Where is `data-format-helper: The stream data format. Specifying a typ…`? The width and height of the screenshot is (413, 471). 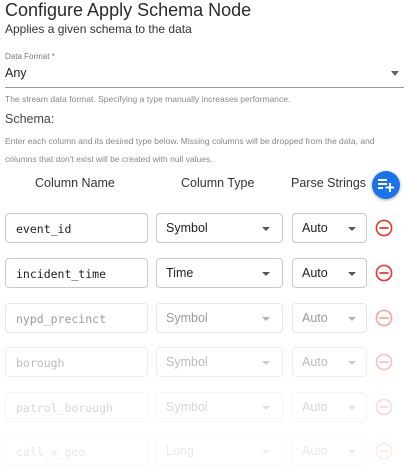
data-format-helper: The stream data format. Specifying a typ… is located at coordinates (148, 99).